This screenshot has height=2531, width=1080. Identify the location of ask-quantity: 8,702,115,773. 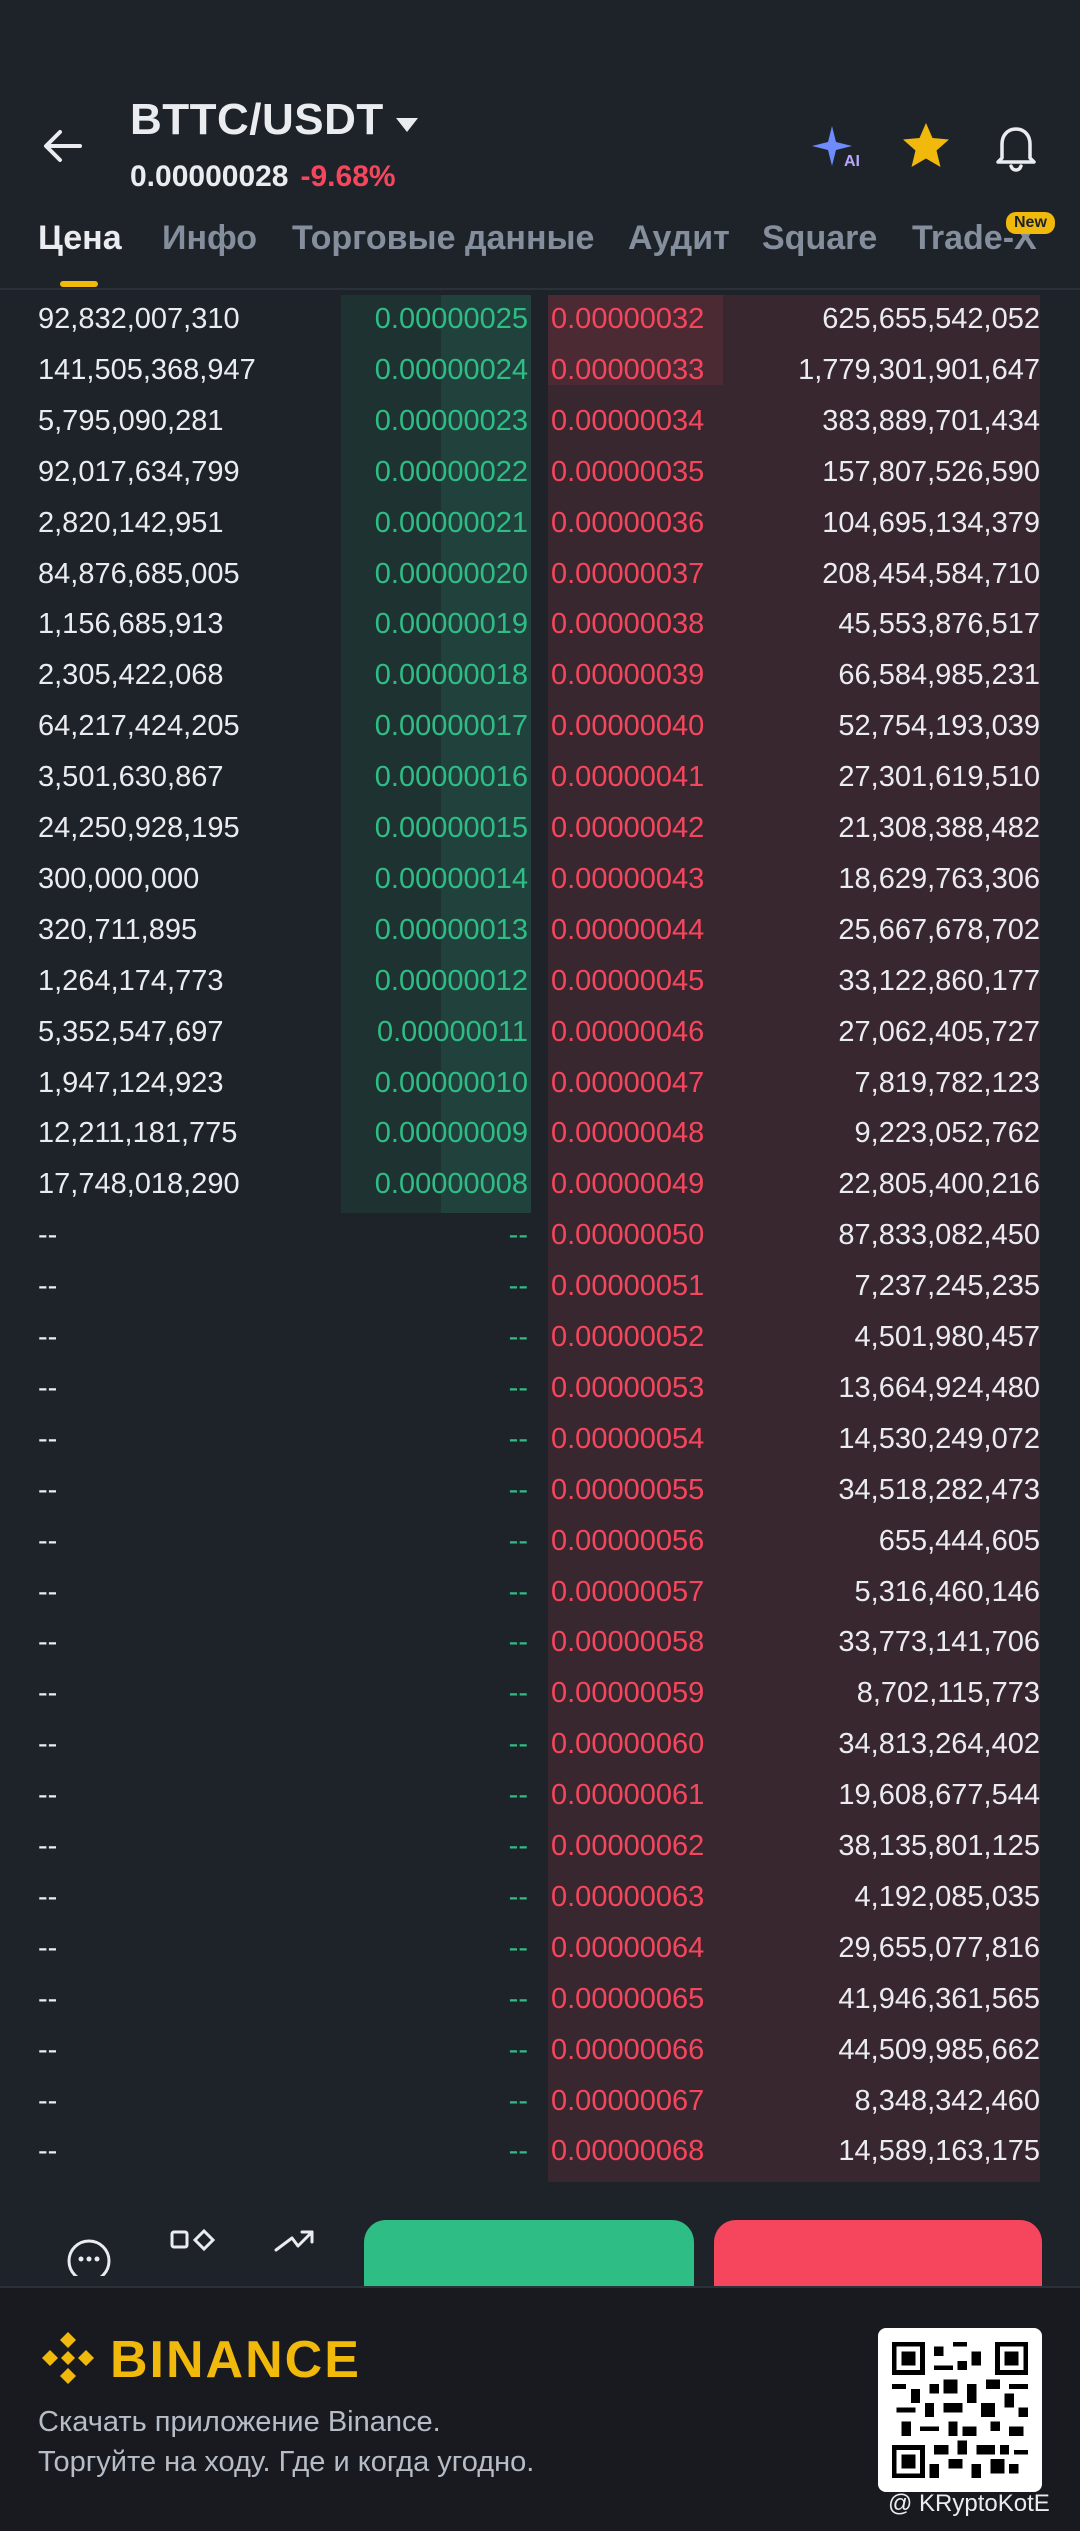
(948, 1693).